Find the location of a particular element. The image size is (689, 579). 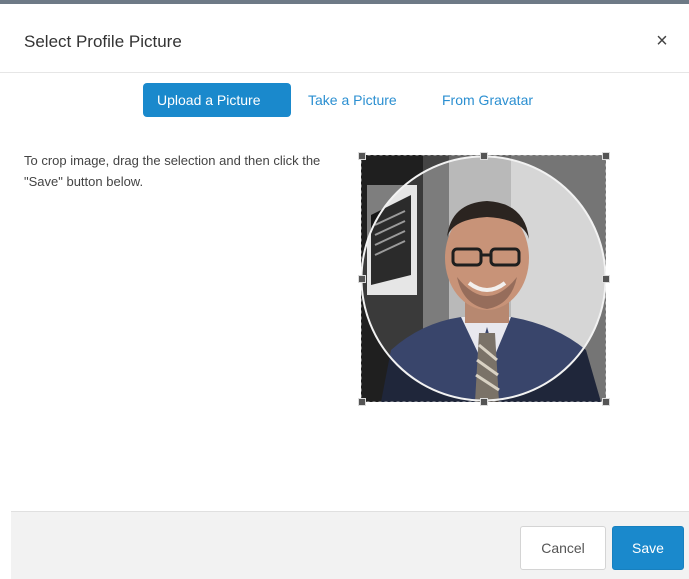

save-button: Save is located at coordinates (648, 548).